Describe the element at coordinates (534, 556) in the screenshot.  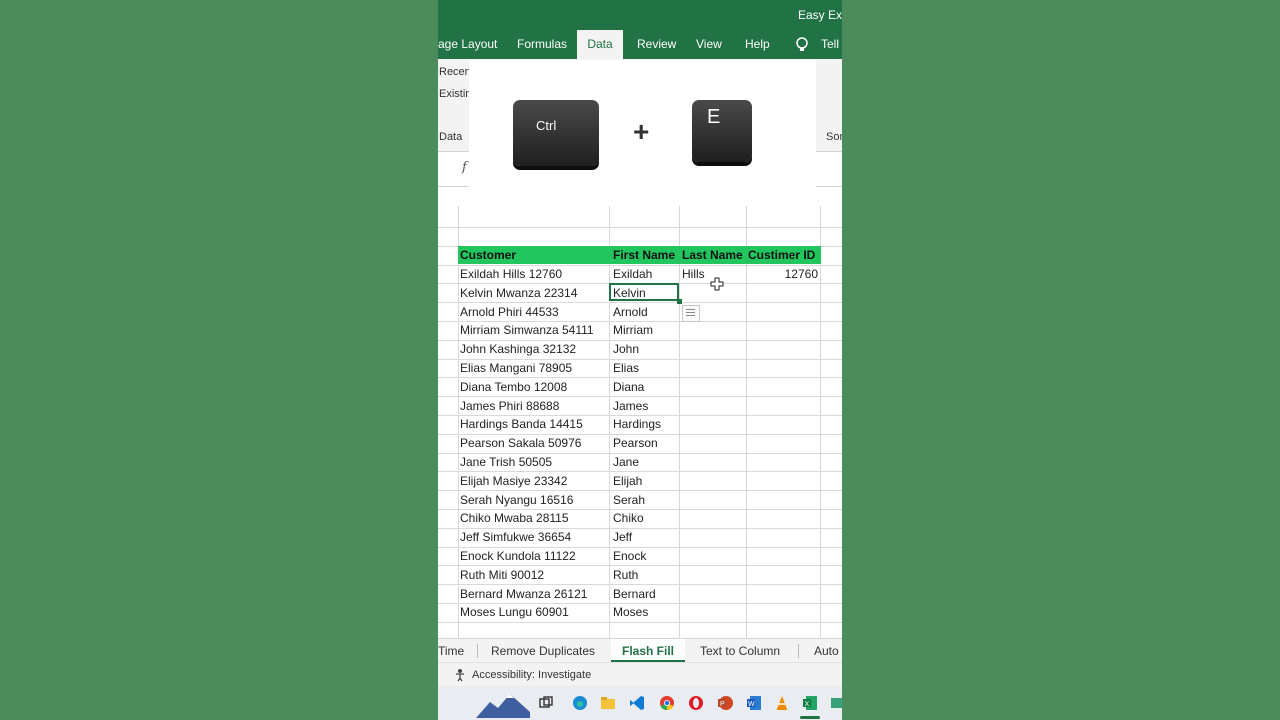
I see `customer-cell: Enock Kundola 11122` at that location.